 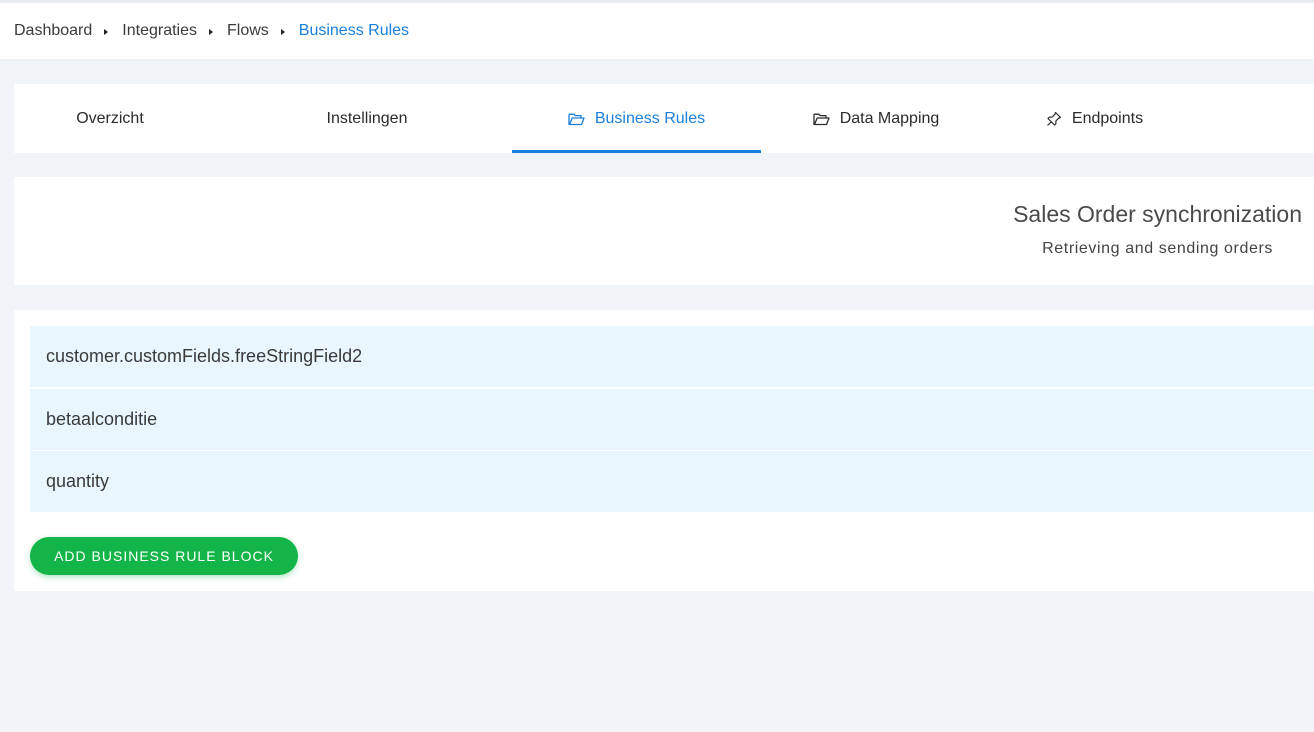 What do you see at coordinates (650, 118) in the screenshot?
I see `tab-label: Business Rules` at bounding box center [650, 118].